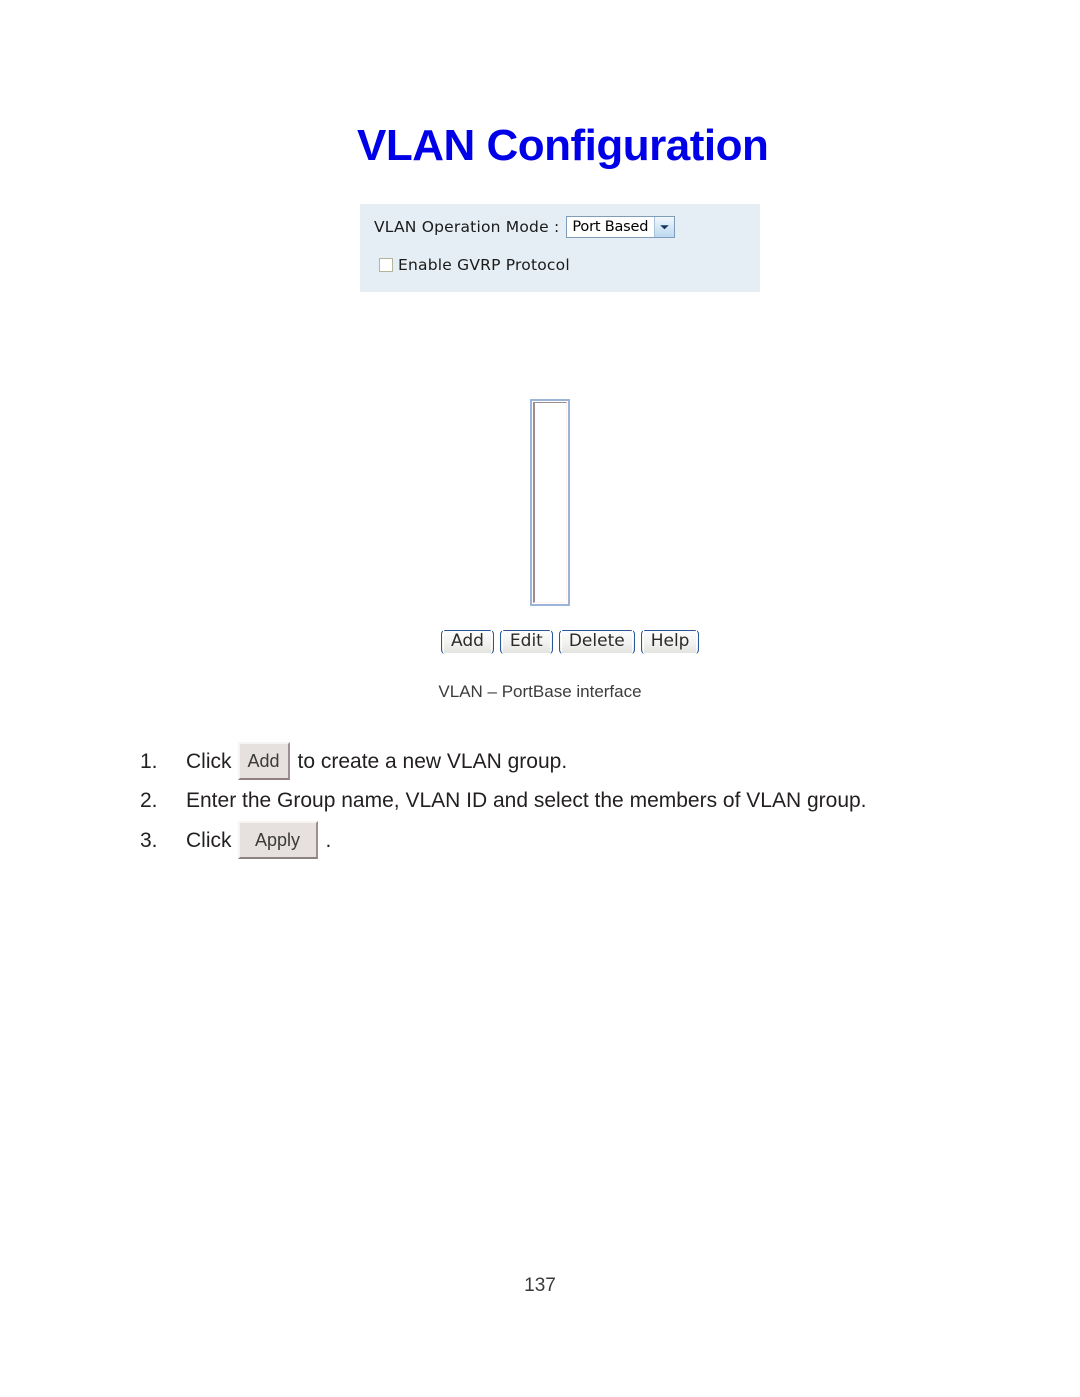 This screenshot has width=1080, height=1397. I want to click on inline-add-button-label: Add, so click(263, 761).